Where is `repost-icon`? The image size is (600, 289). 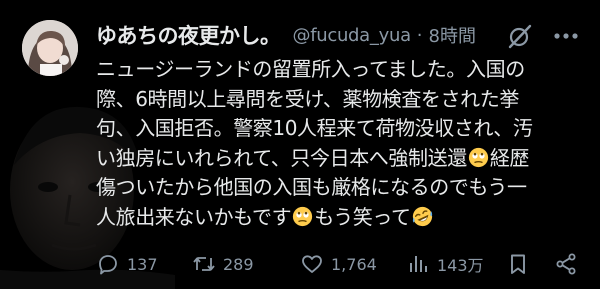 repost-icon is located at coordinates (204, 264).